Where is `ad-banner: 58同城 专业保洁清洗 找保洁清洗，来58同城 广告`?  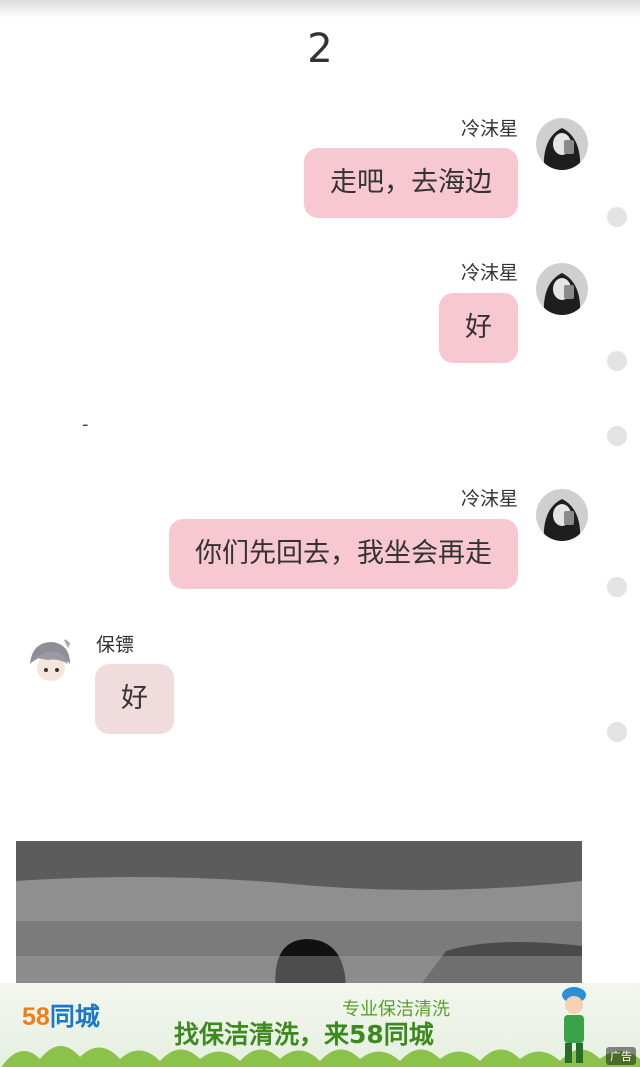
ad-banner: 58同城 专业保洁清洗 找保洁清洗，来58同城 广告 is located at coordinates (320, 1025).